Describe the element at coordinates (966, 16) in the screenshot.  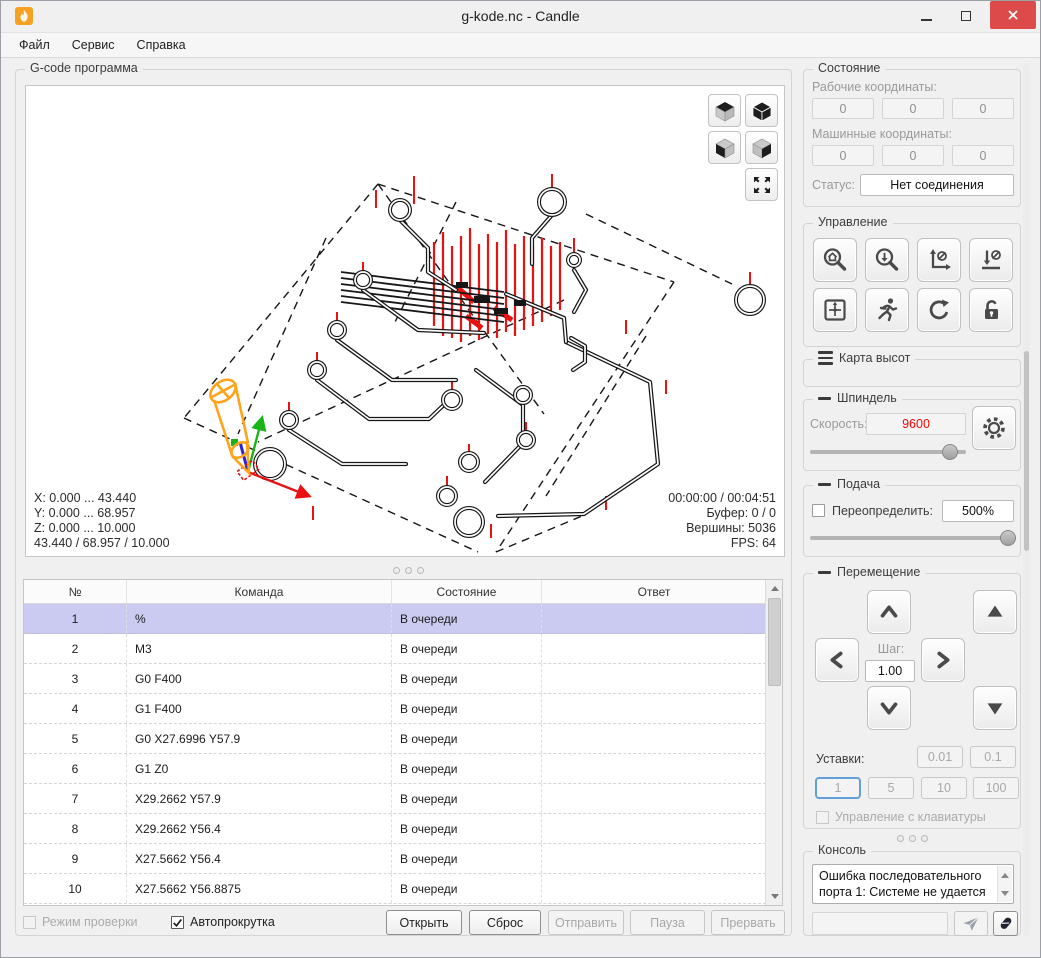
I see `maximize-button` at that location.